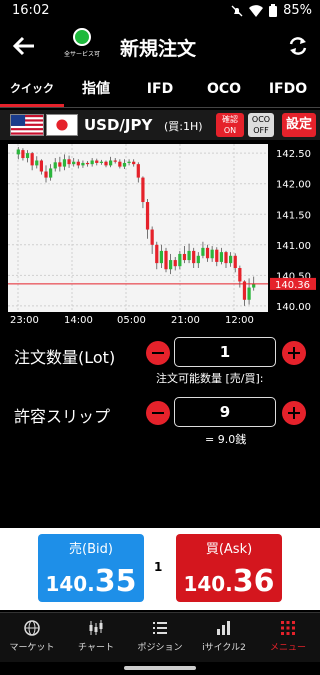 The width and height of the screenshot is (320, 675). I want to click on sell-bid-button: 売(Bid) 140.35, so click(91, 568).